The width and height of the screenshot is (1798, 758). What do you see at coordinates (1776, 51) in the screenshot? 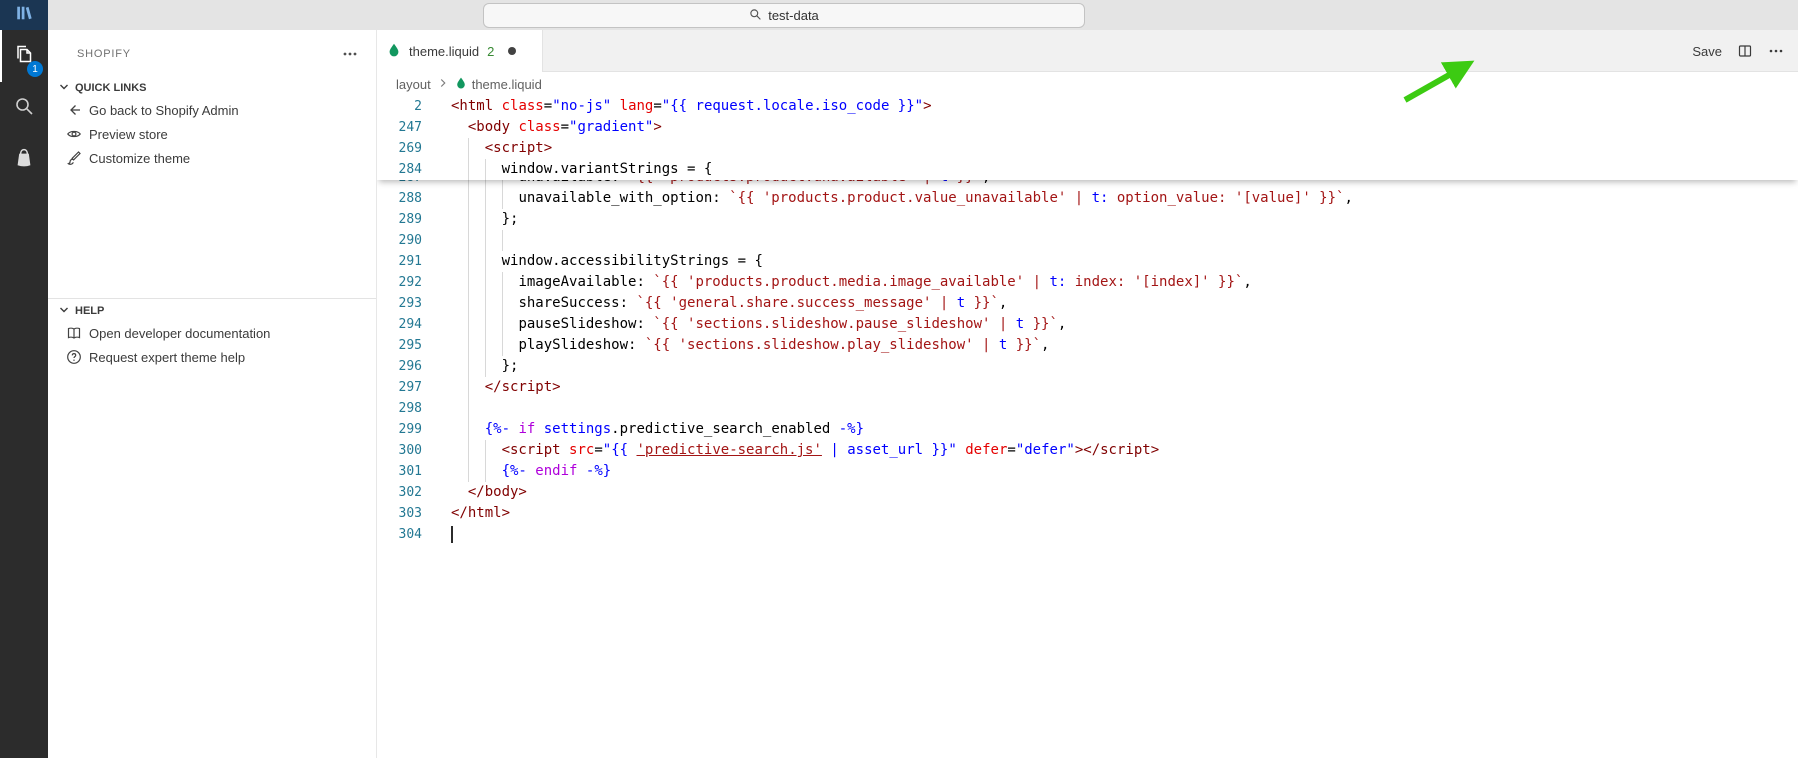
I see `more-actions-button` at bounding box center [1776, 51].